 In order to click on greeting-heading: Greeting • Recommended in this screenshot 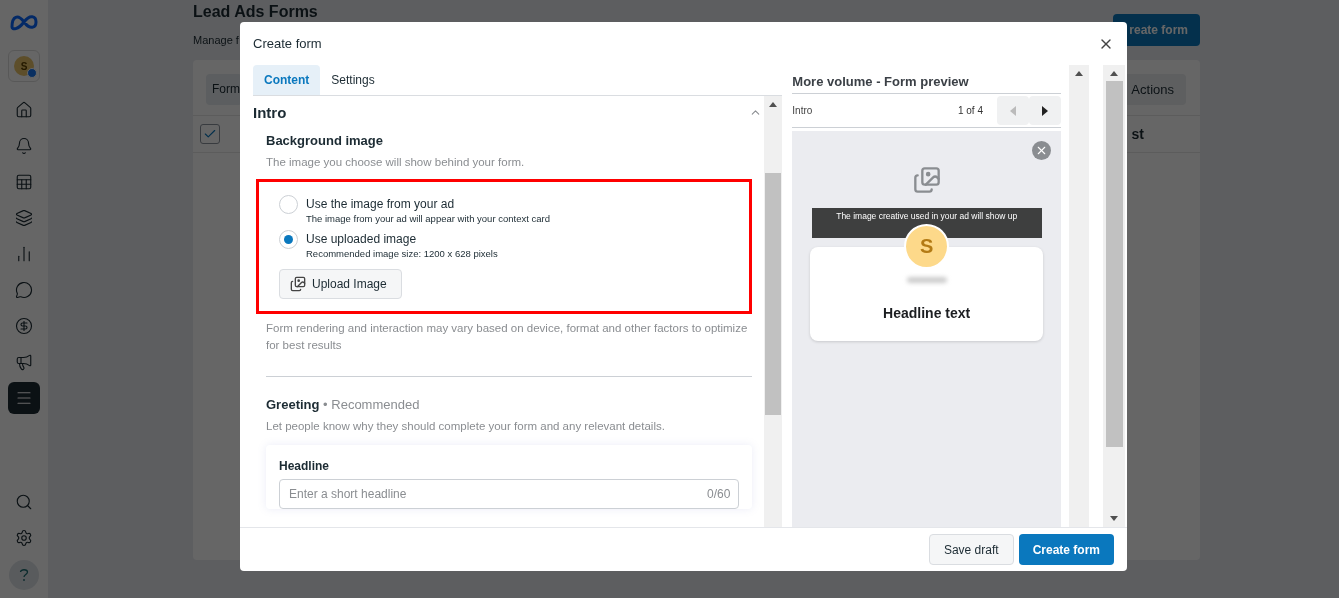, I will do `click(343, 404)`.